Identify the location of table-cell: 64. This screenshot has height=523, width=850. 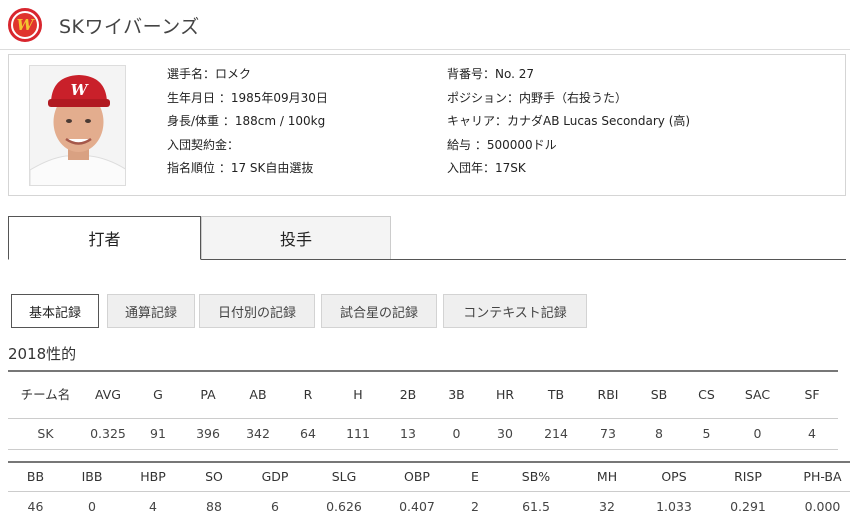
(308, 434).